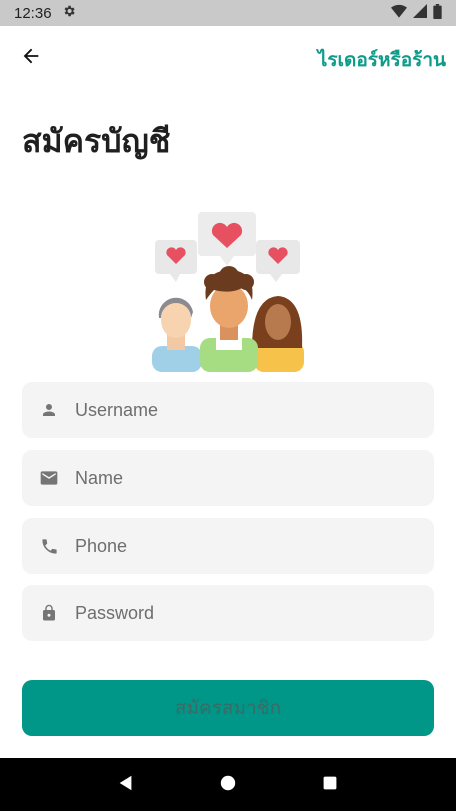  I want to click on people-hearts-illustration, so click(229, 290).